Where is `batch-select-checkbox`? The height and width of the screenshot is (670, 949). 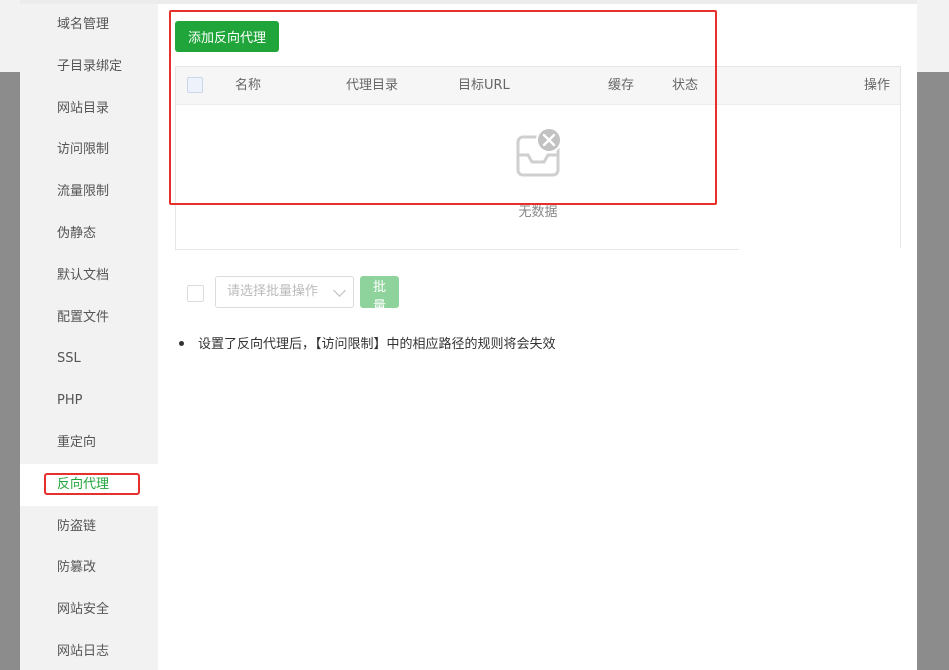
batch-select-checkbox is located at coordinates (195, 293).